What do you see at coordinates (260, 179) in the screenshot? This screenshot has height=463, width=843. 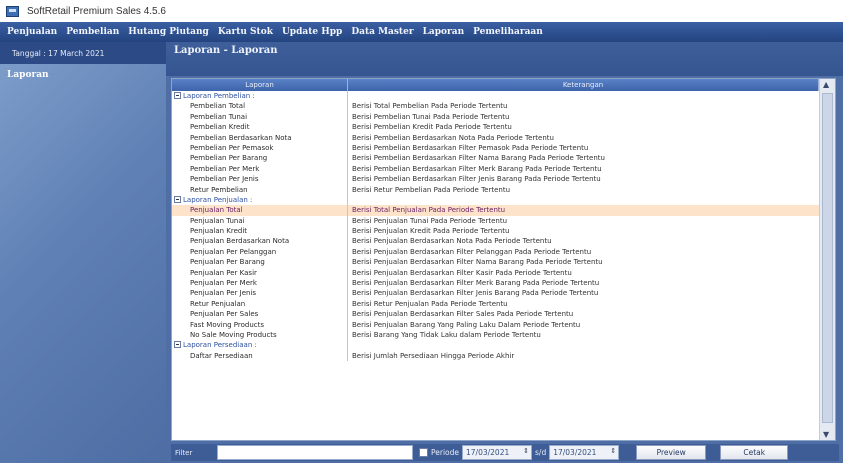 I see `cell-laporan: Pembelian Per Jenis` at bounding box center [260, 179].